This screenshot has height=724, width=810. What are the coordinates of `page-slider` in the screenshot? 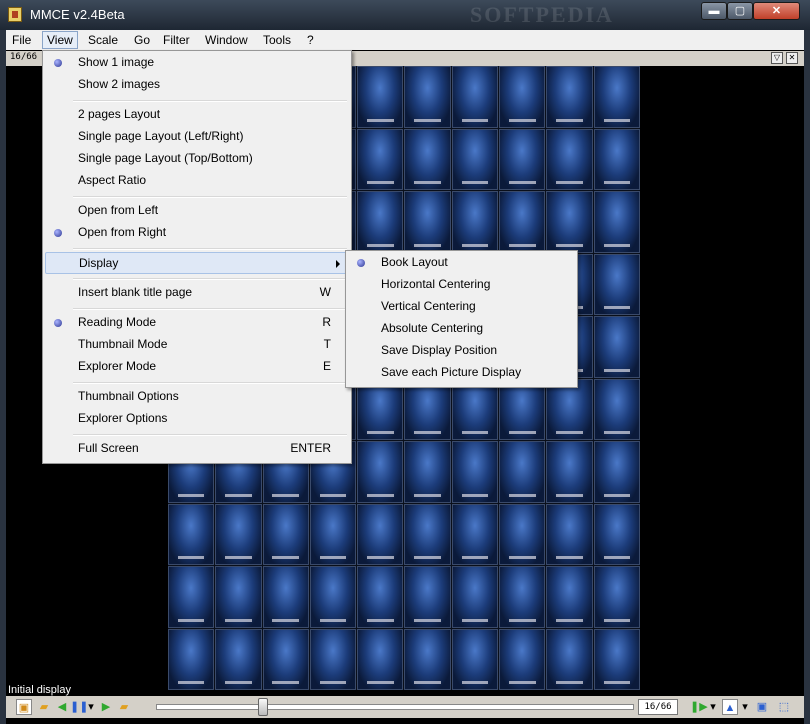 It's located at (395, 707).